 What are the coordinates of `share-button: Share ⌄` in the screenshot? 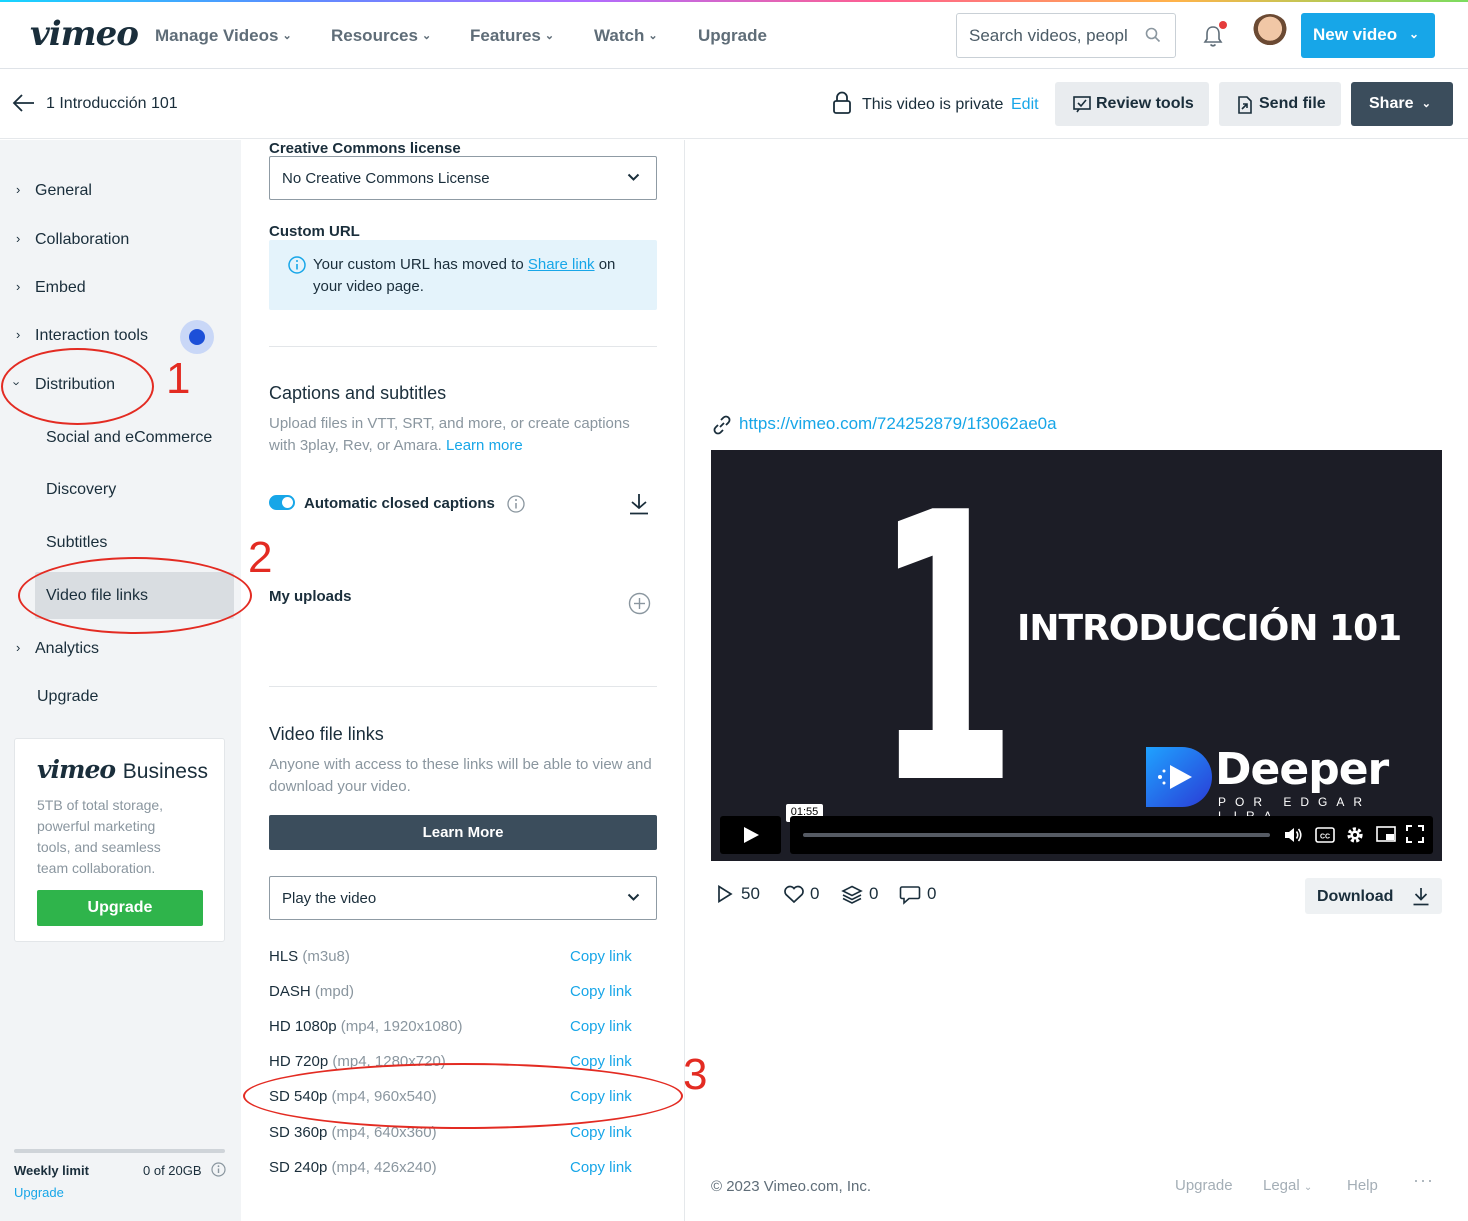 It's located at (1402, 104).